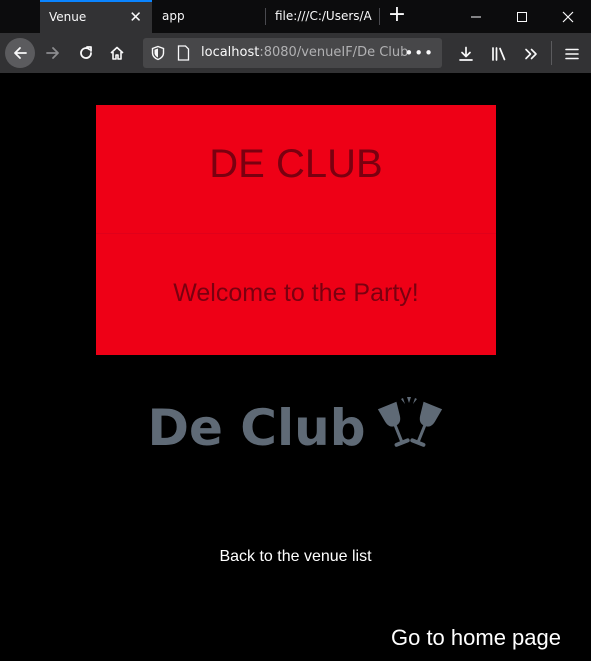 The image size is (591, 661). I want to click on navigation-toolbar: localhost:8080/venueIF/De Club •••, so click(295, 53).